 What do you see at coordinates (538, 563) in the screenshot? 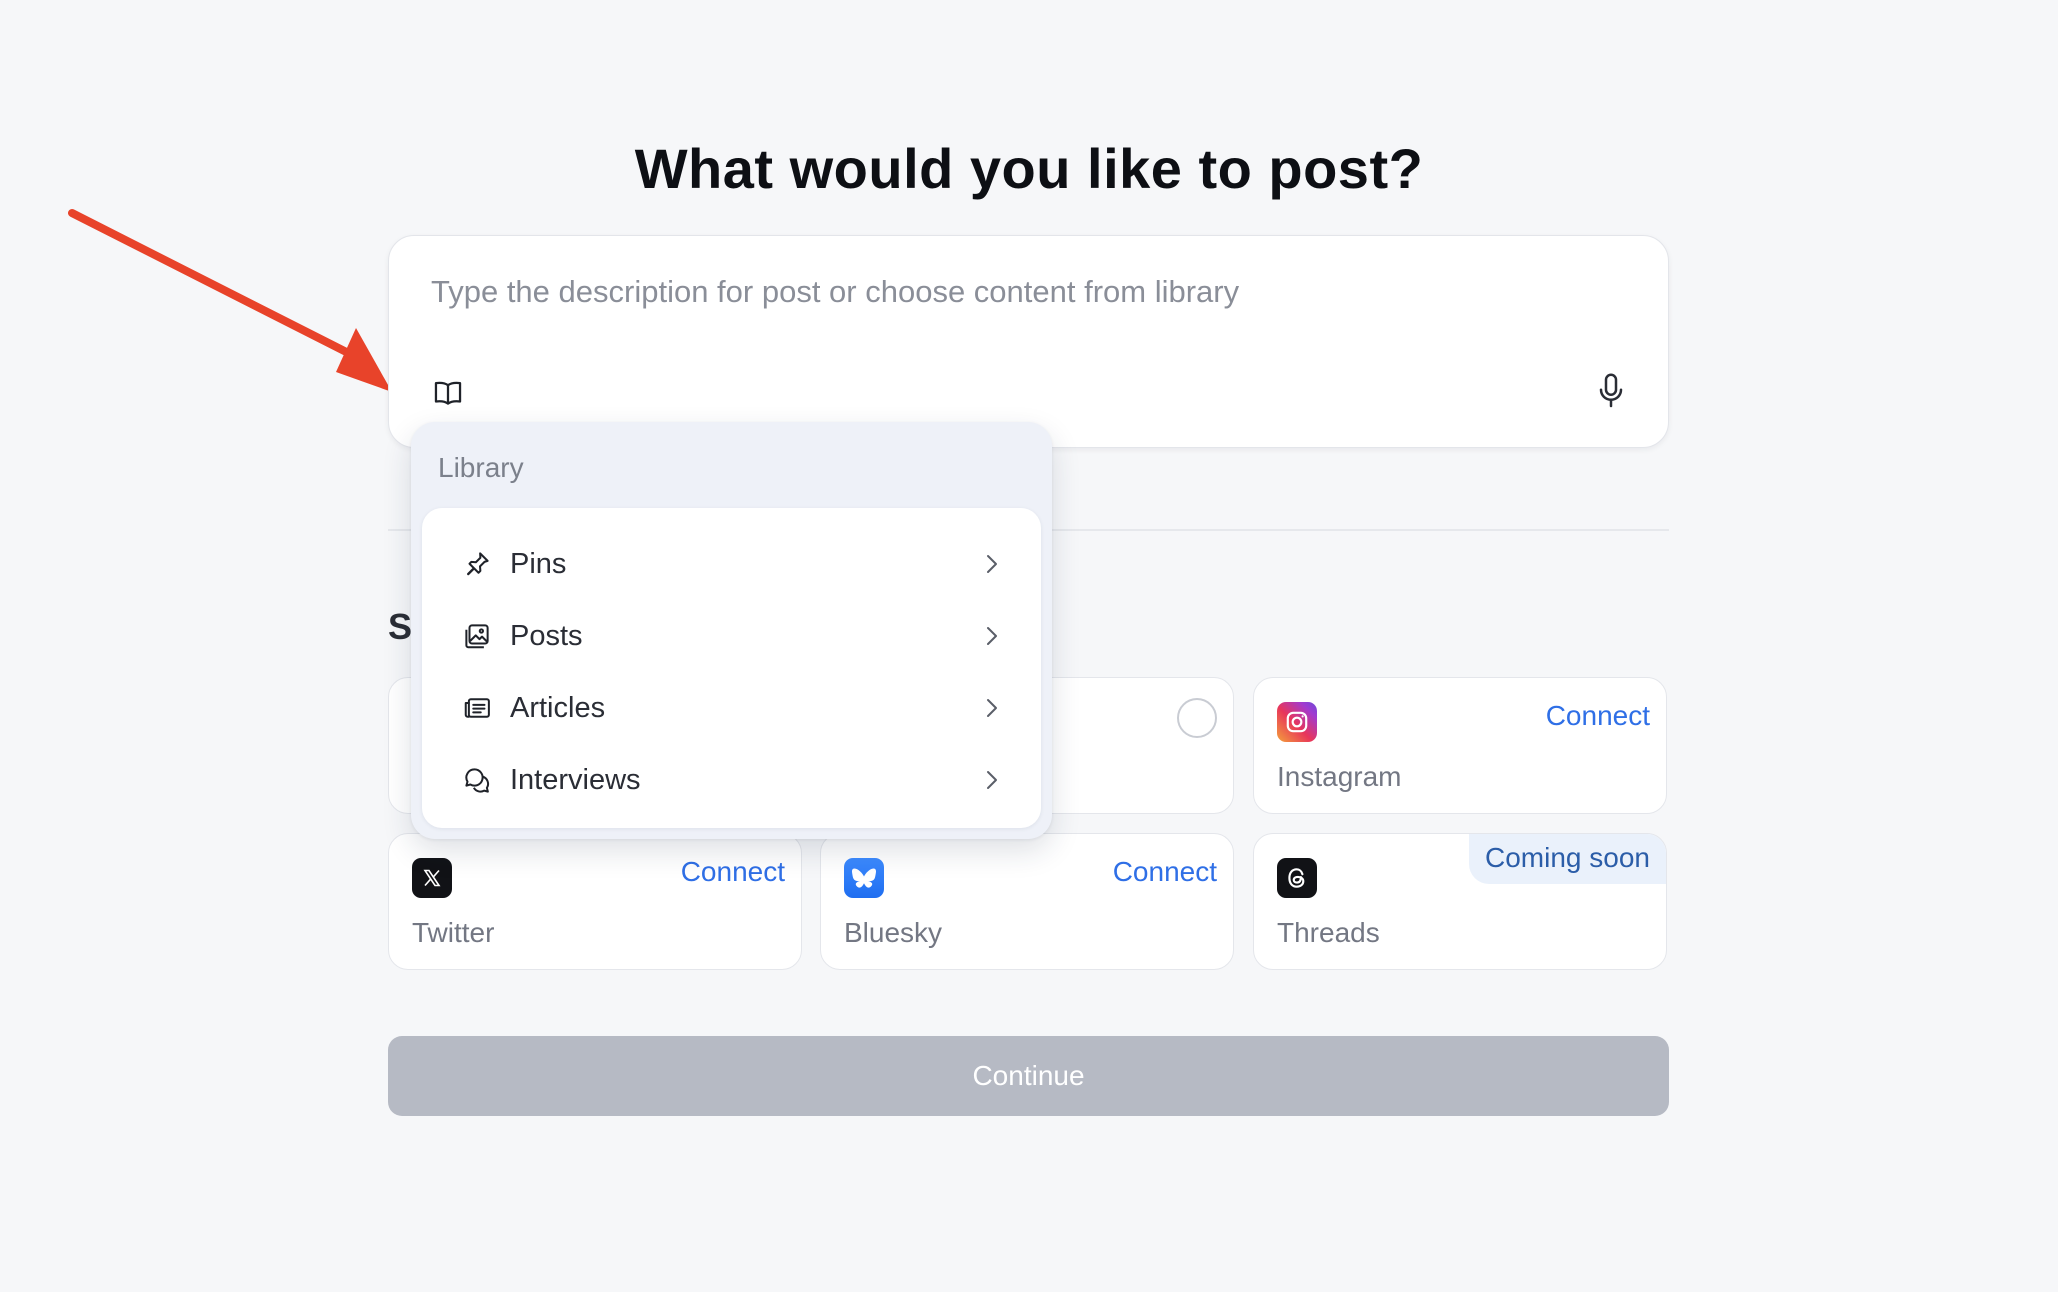
I see `menu-item-label: Pins` at bounding box center [538, 563].